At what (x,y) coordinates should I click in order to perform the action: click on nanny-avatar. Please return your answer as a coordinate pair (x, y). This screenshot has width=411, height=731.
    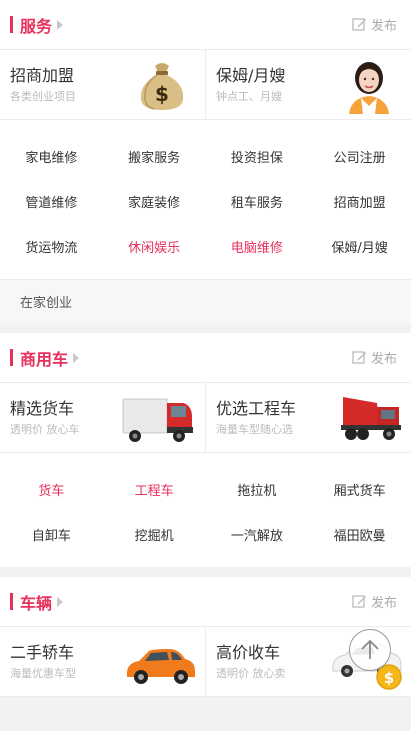
    Looking at the image, I should click on (369, 88).